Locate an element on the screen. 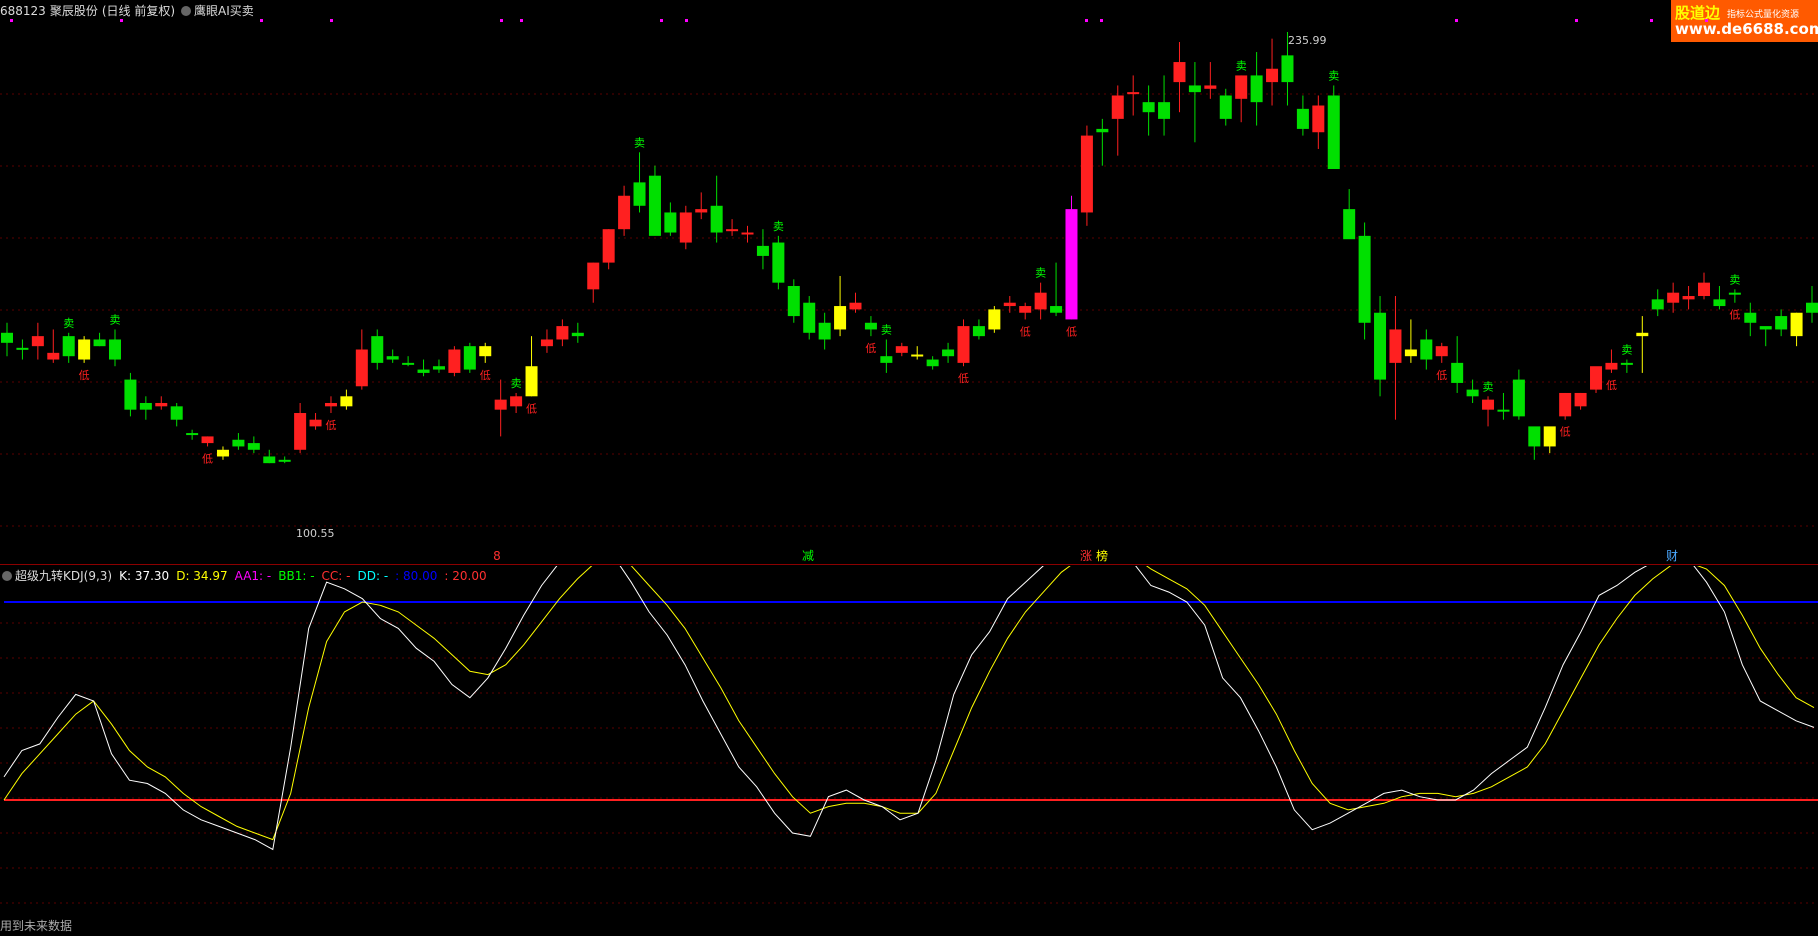 Image resolution: width=1818 pixels, height=936 pixels. low-price-label: 100.55 is located at coordinates (315, 533).